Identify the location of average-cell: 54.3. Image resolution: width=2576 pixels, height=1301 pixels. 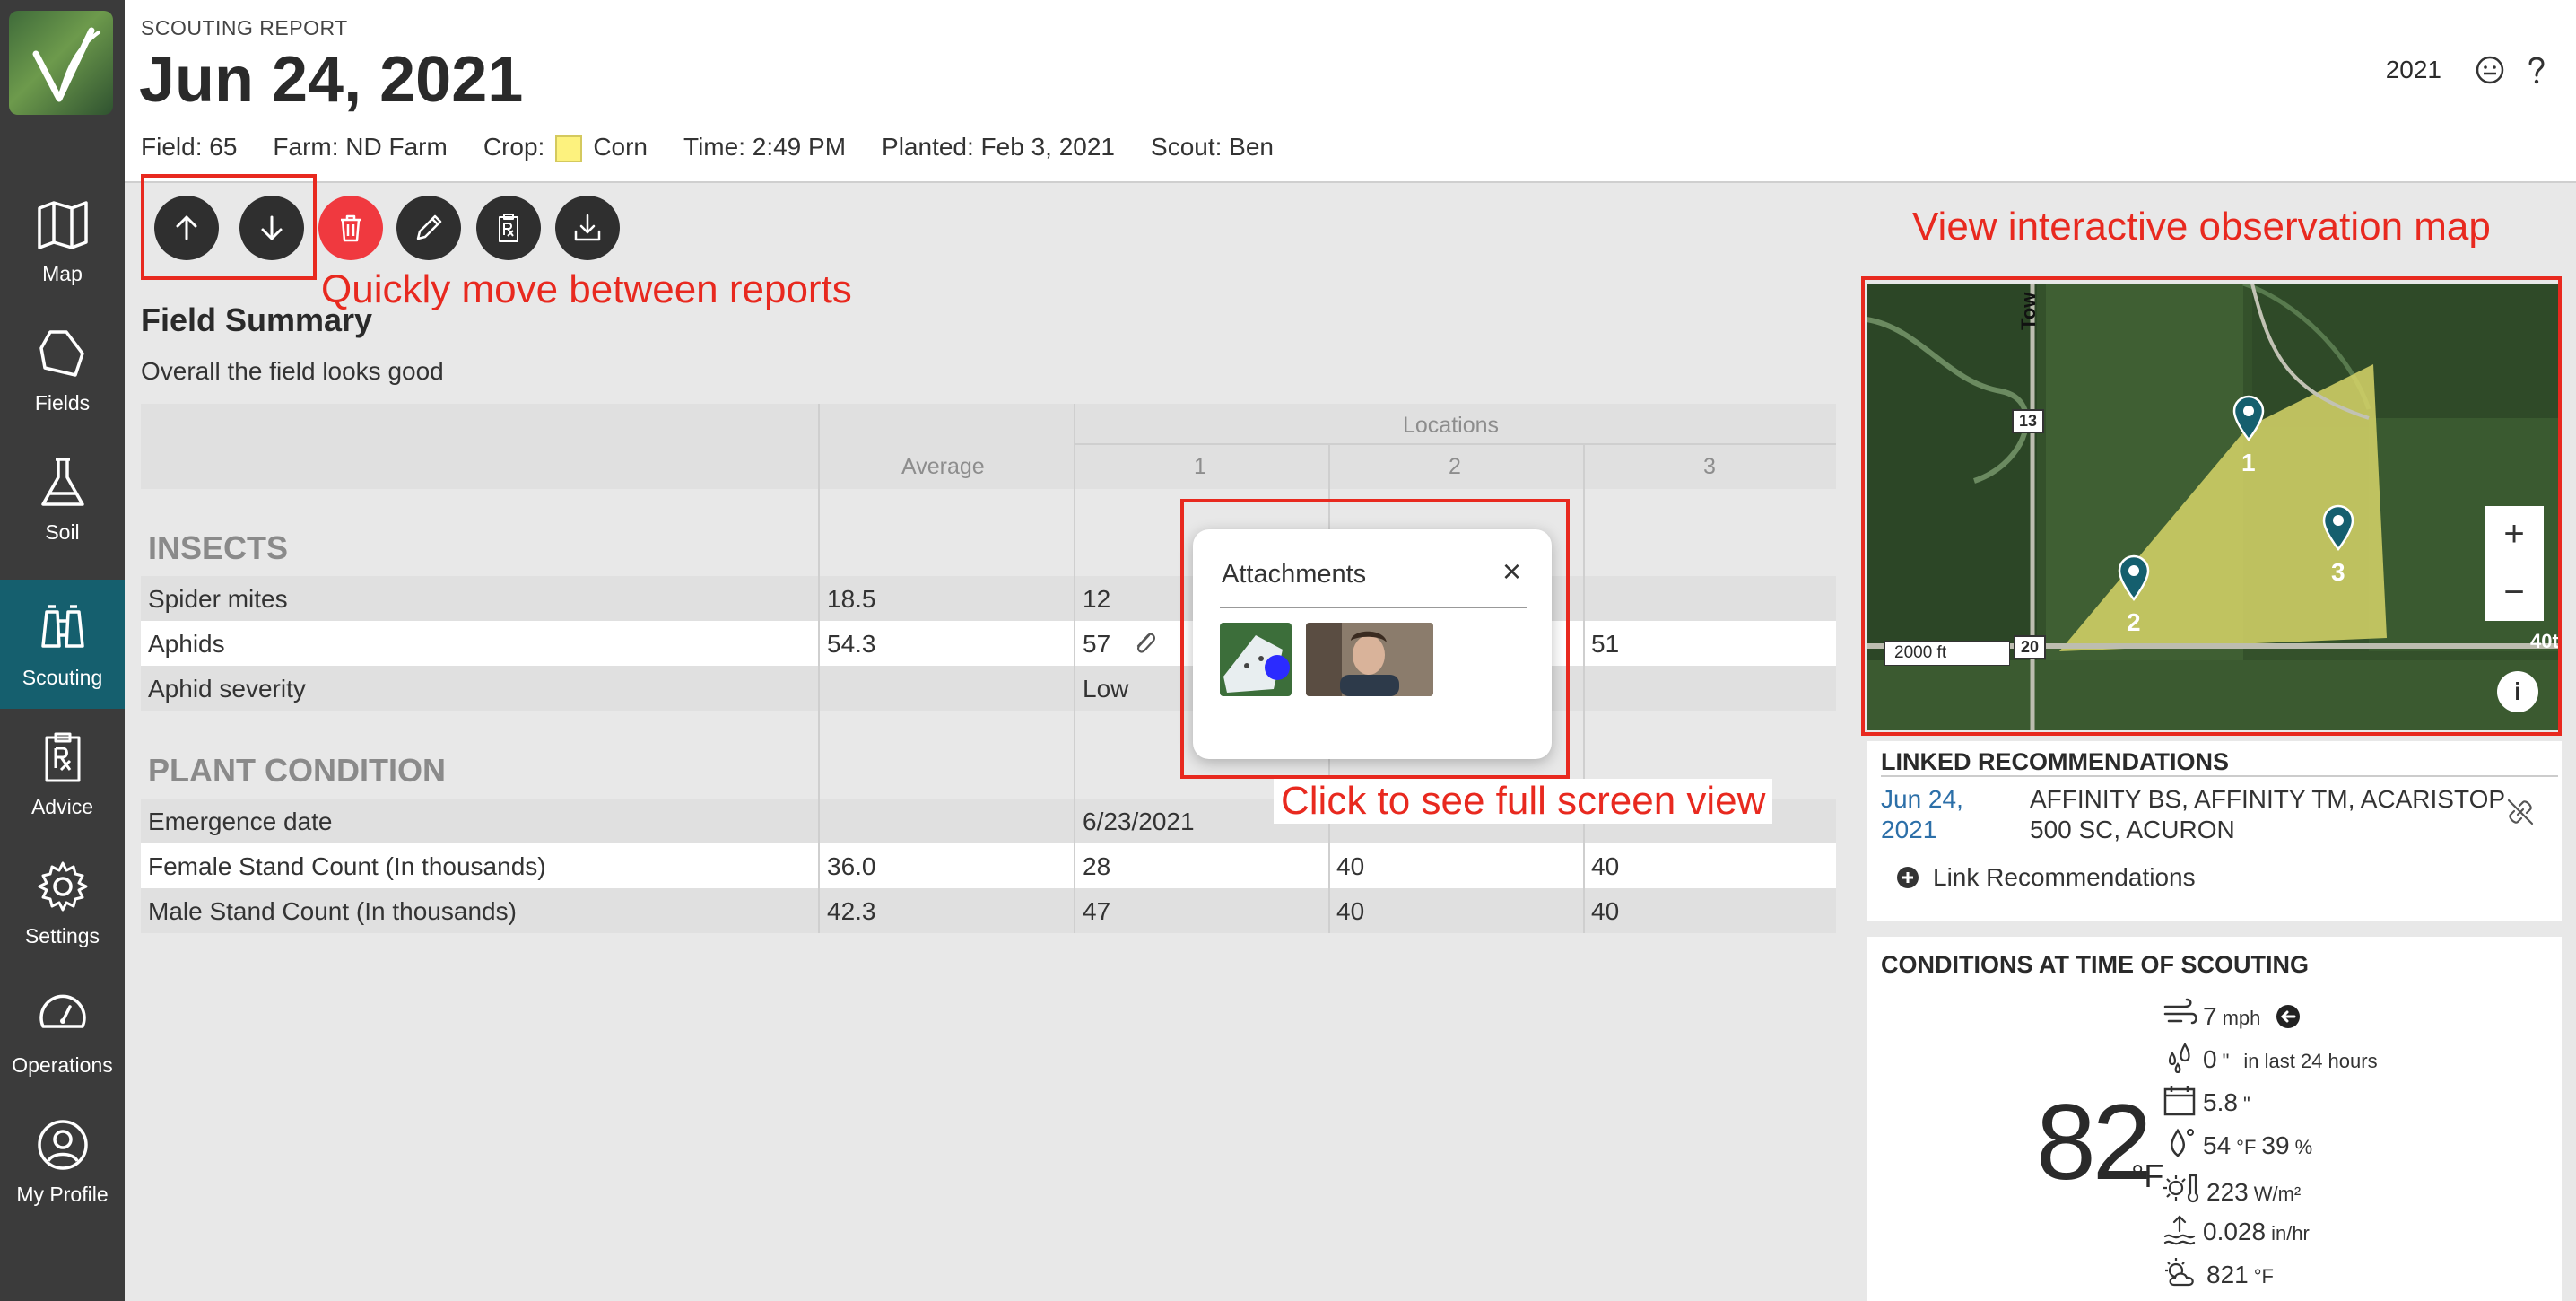
(851, 644).